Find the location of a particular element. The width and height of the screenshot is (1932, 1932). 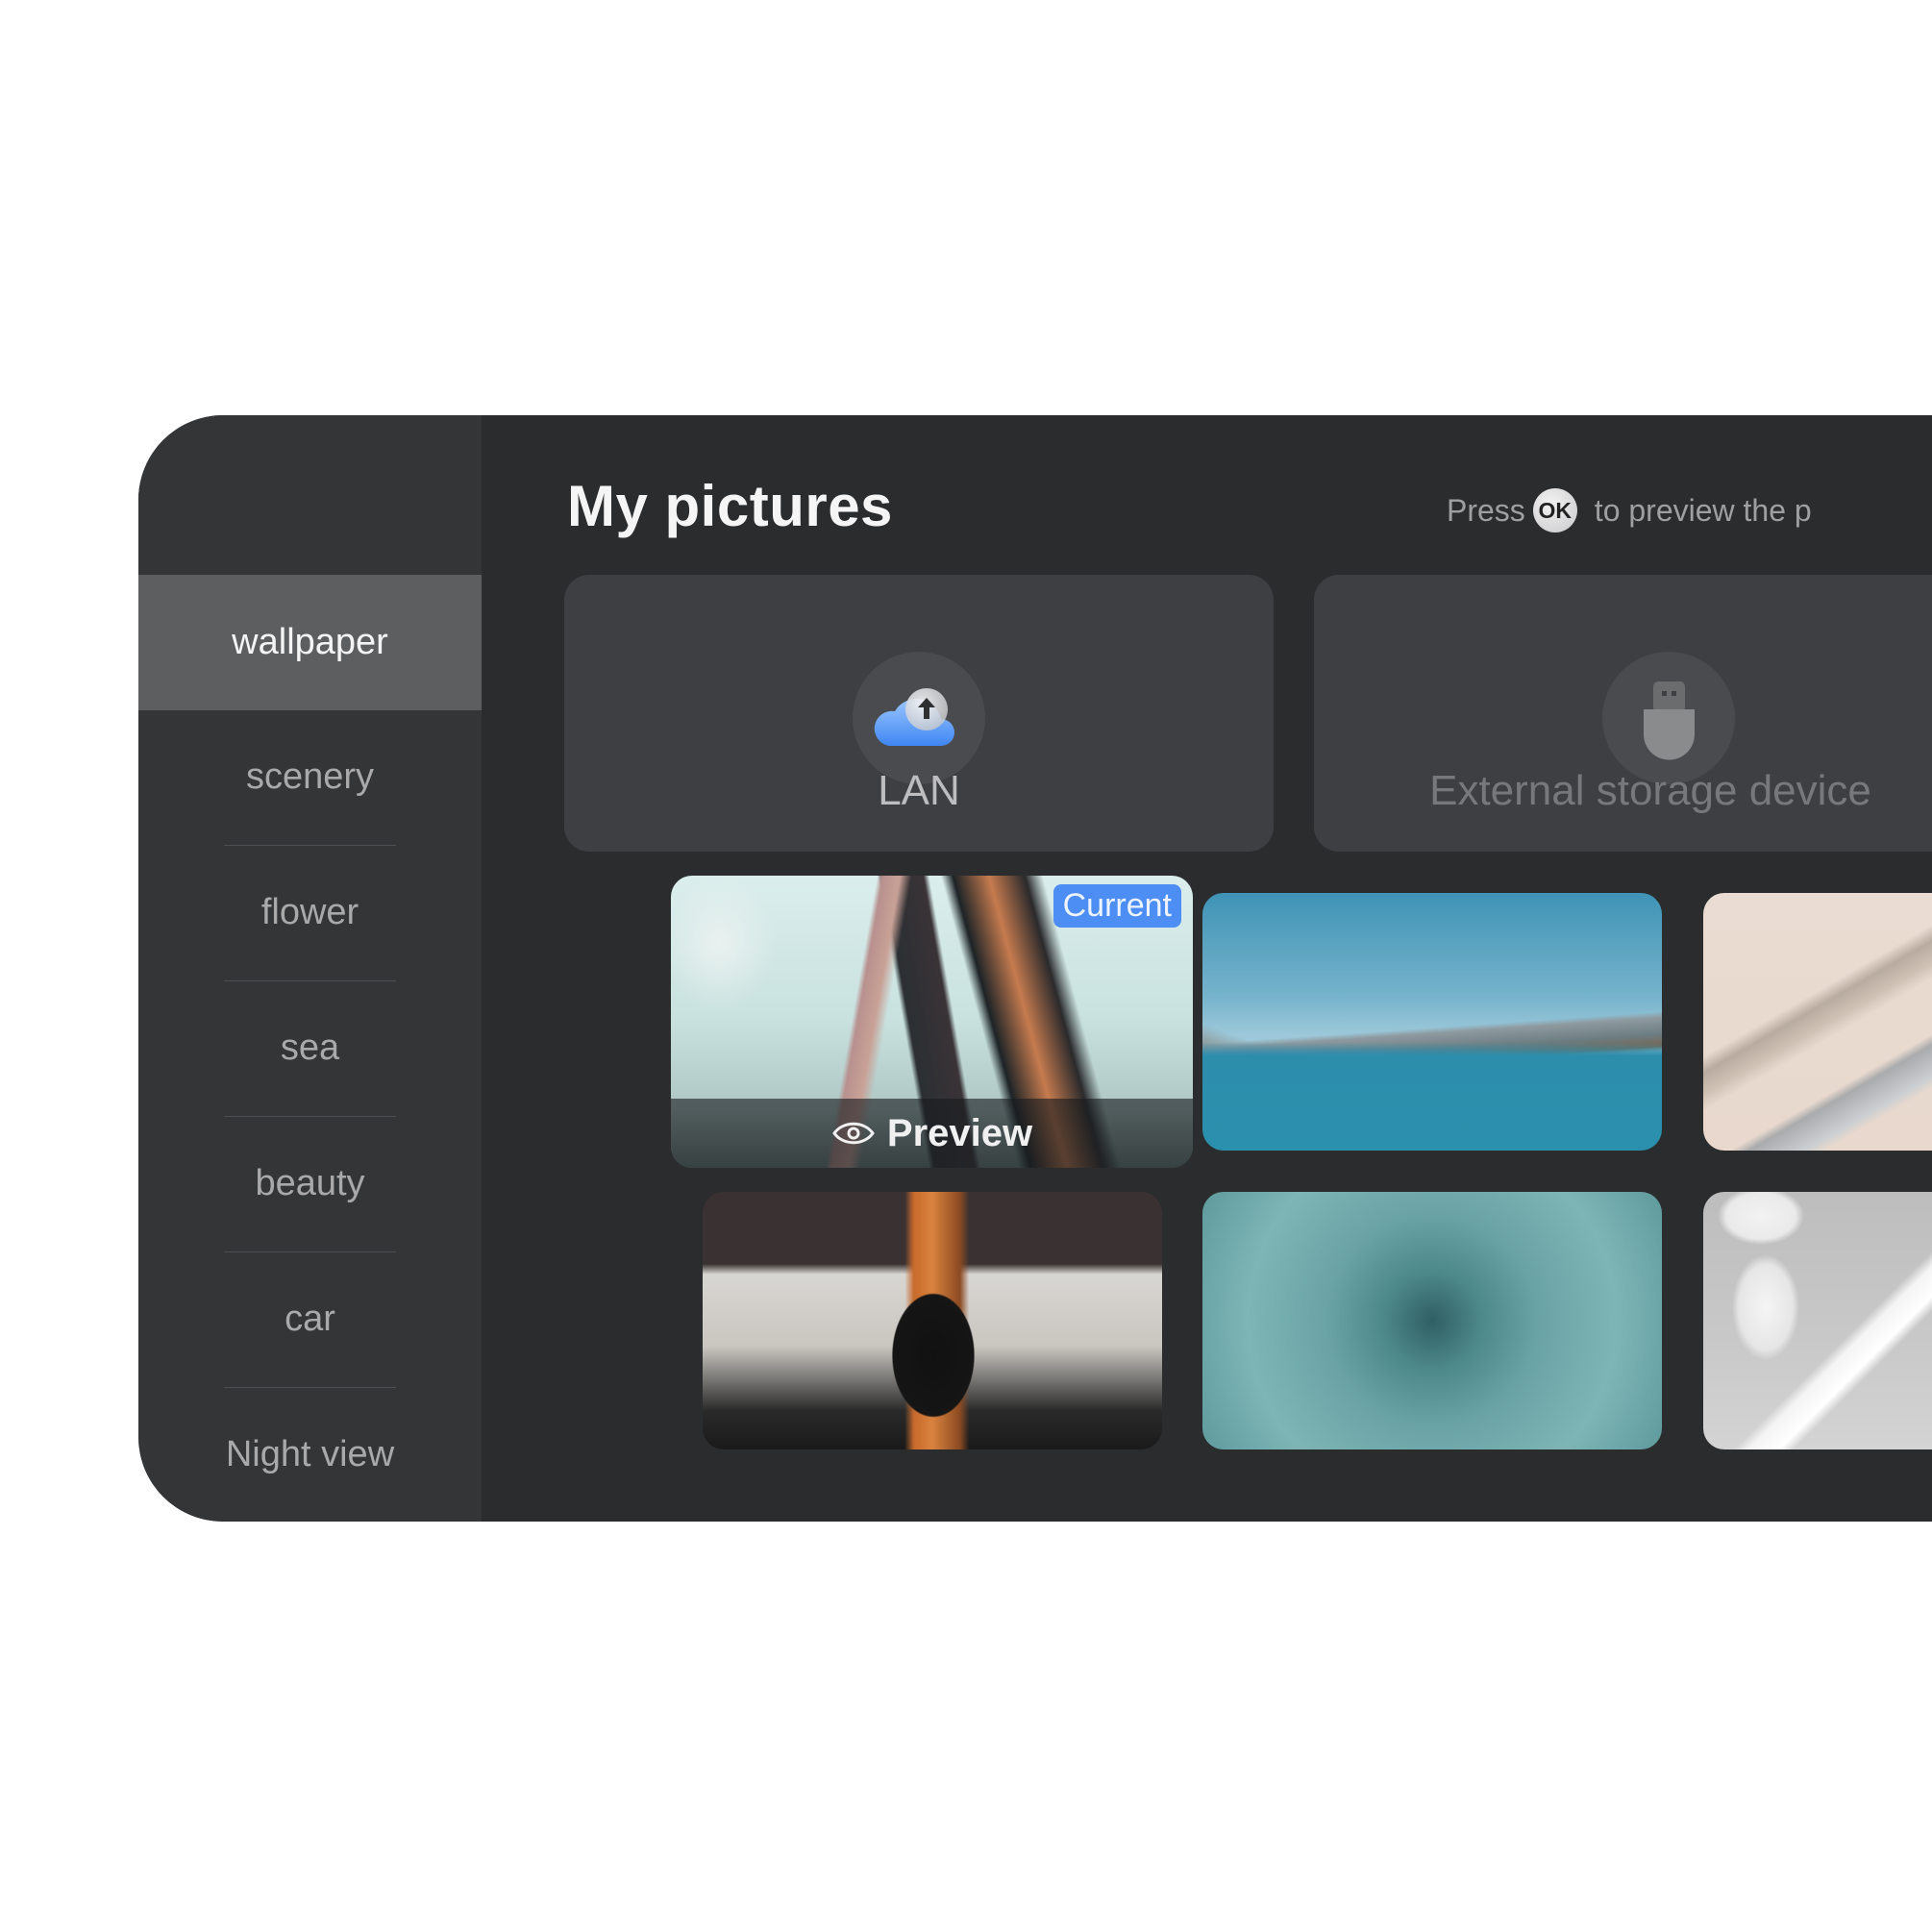

sidebar-item-label: car is located at coordinates (310, 1319).